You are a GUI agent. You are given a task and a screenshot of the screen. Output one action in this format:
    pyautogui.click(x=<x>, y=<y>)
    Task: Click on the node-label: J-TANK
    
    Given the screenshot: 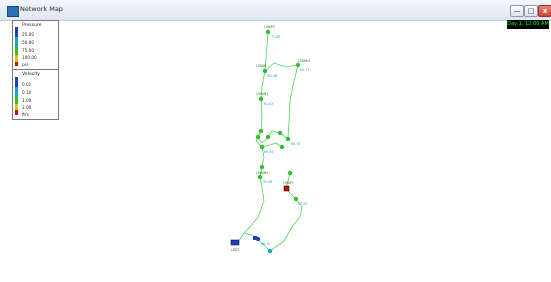 What is the action you would take?
    pyautogui.click(x=261, y=66)
    